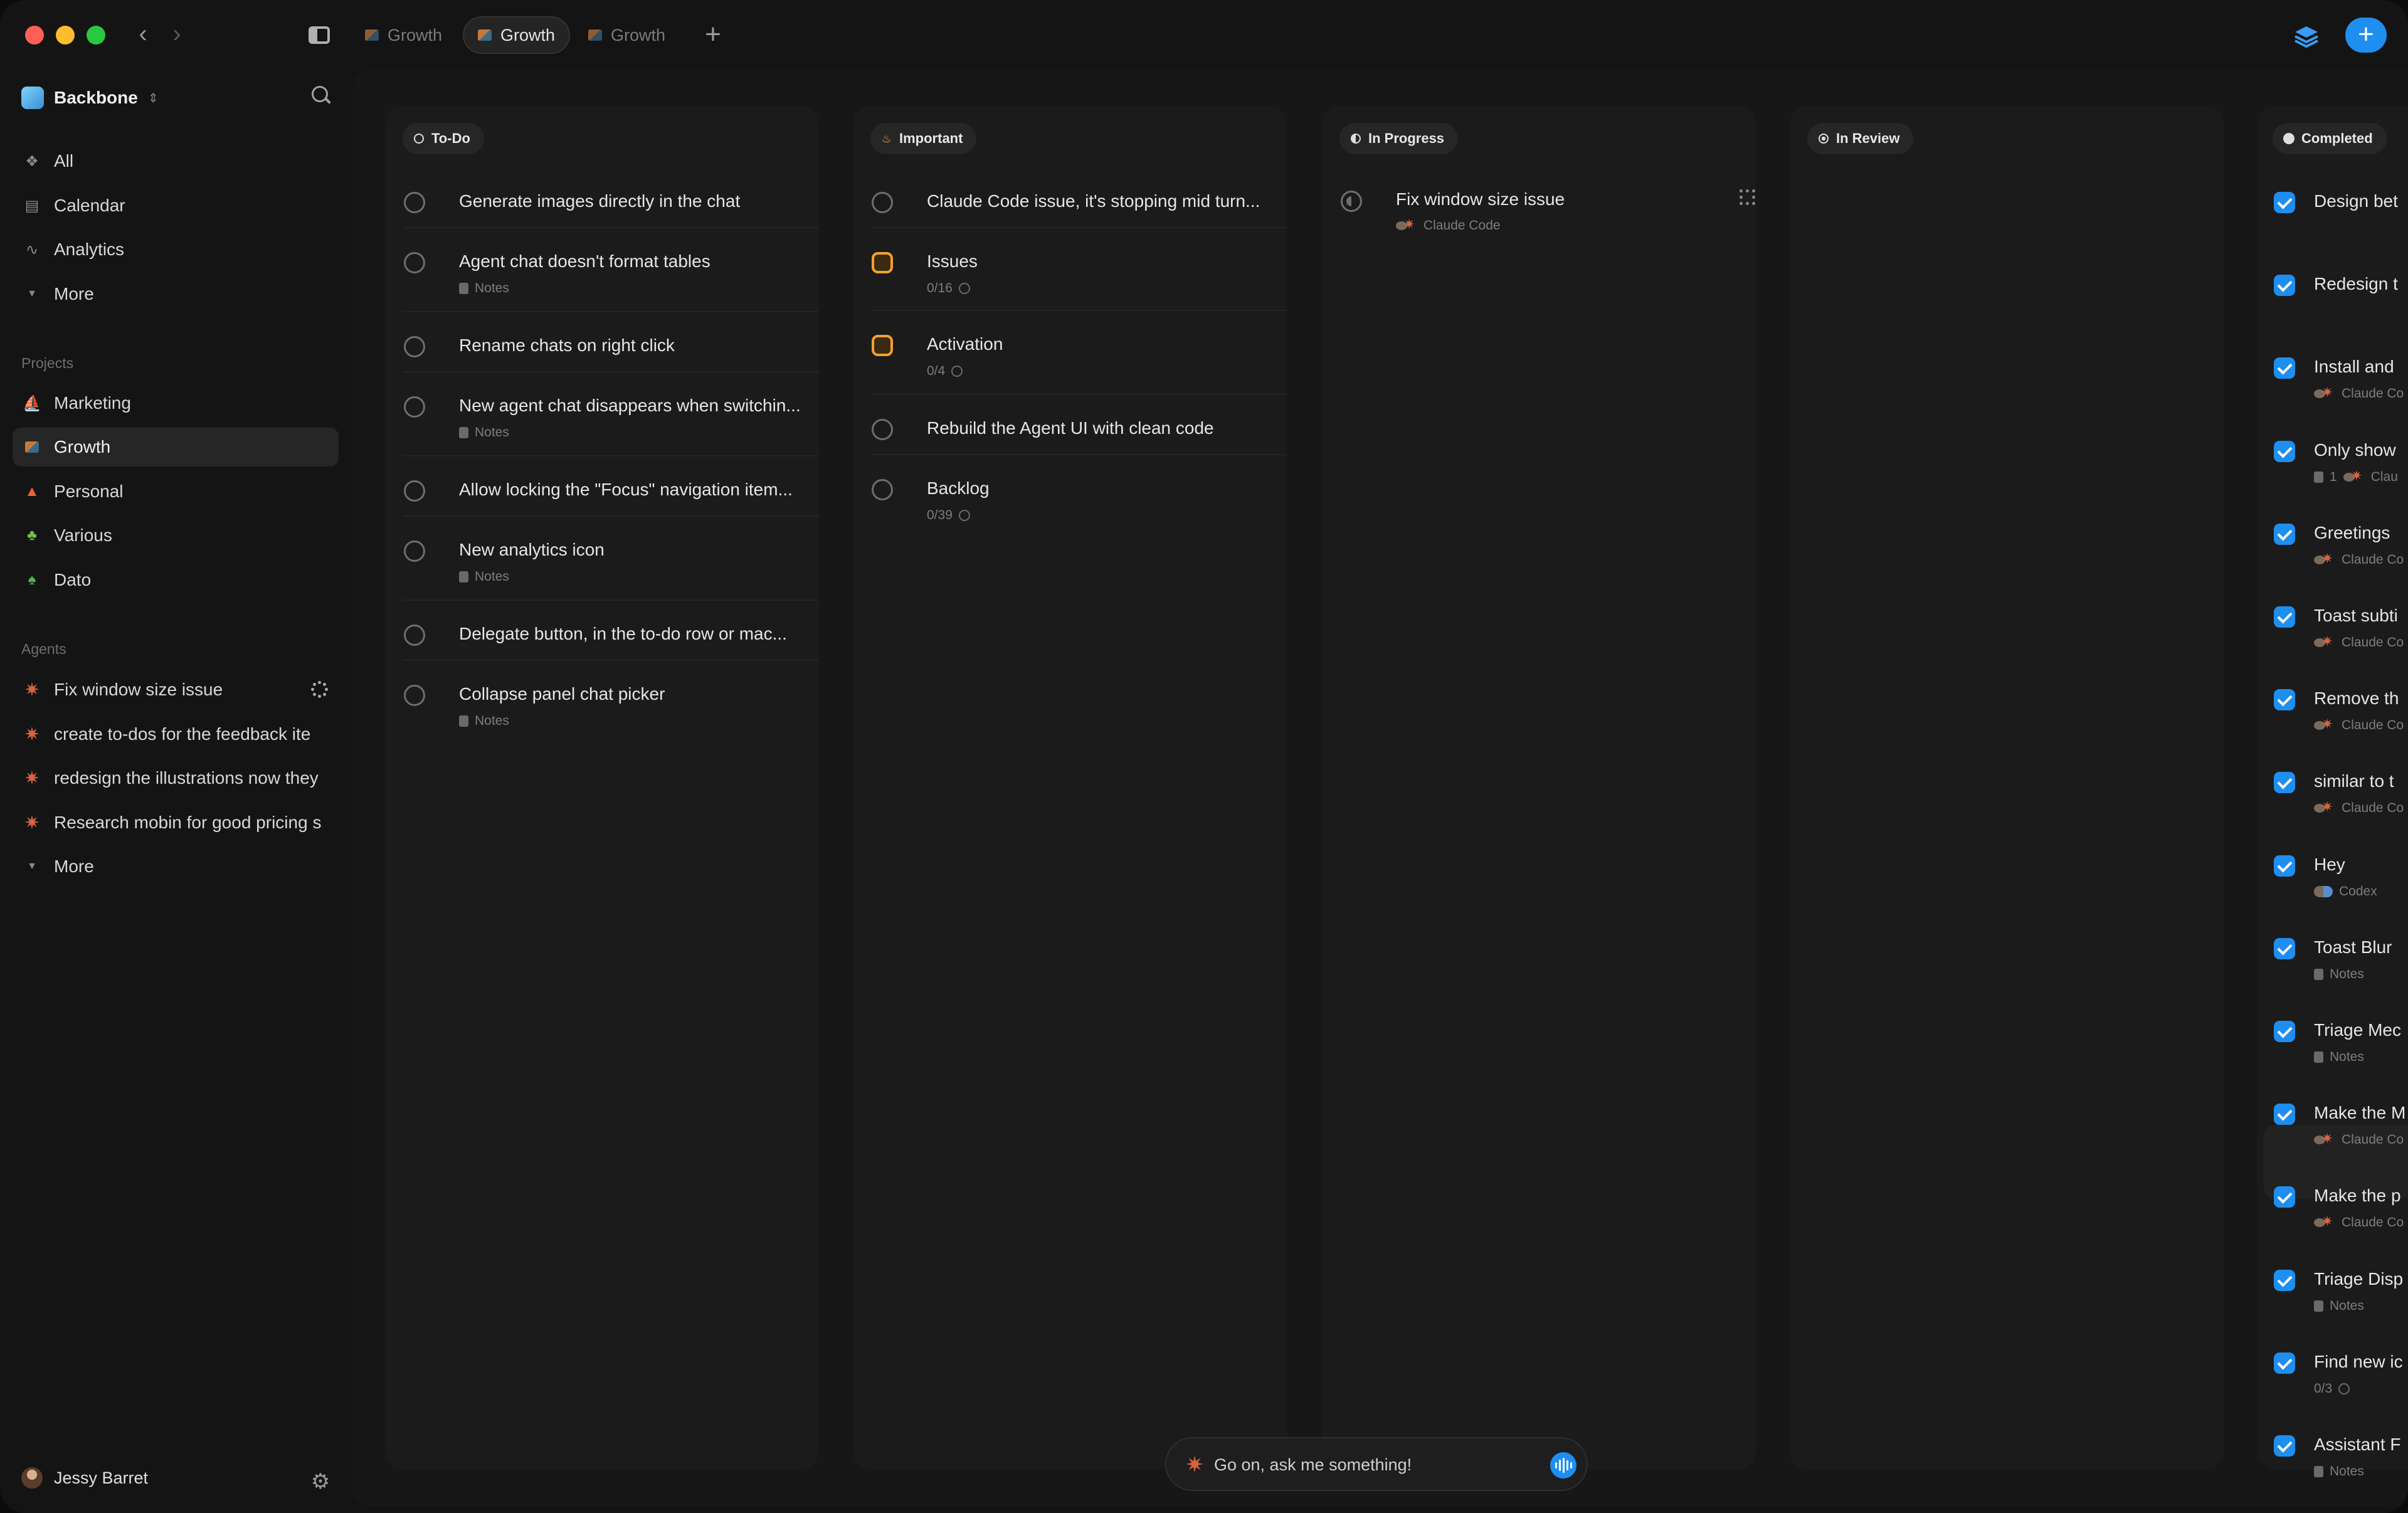  What do you see at coordinates (176, 492) in the screenshot?
I see `sidebar-item-personal: ▲ Personal` at bounding box center [176, 492].